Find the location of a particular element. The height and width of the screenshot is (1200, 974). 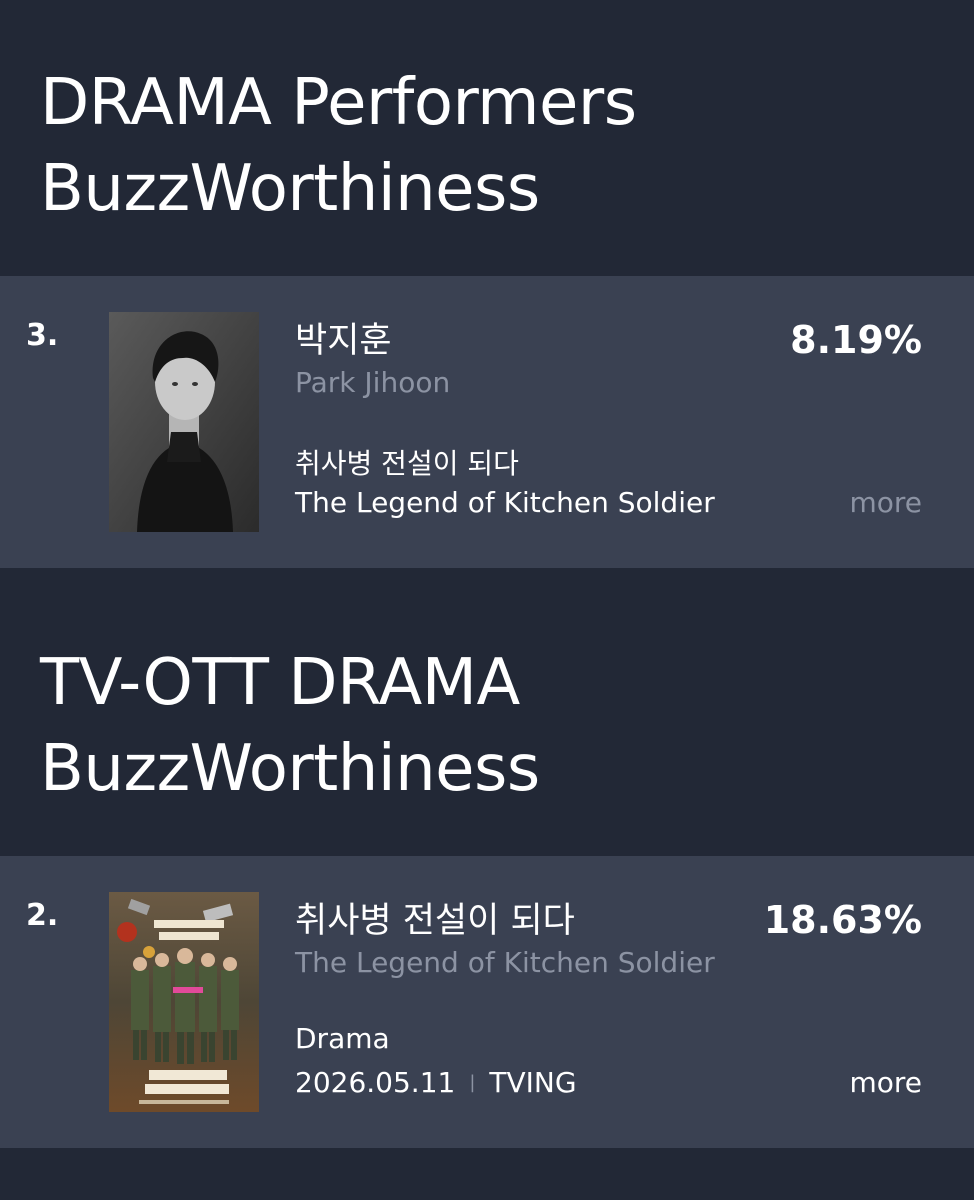

performer-name-korean: 박지훈 is located at coordinates (343, 341).